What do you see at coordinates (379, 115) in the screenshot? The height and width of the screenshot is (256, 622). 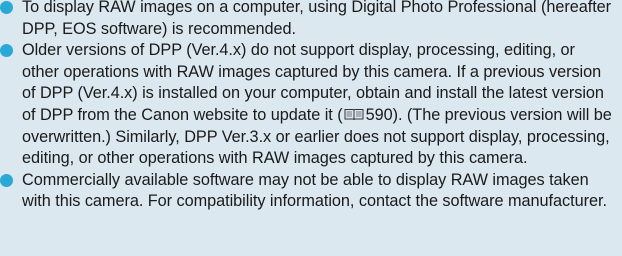 I see `page-reference-link: 590` at bounding box center [379, 115].